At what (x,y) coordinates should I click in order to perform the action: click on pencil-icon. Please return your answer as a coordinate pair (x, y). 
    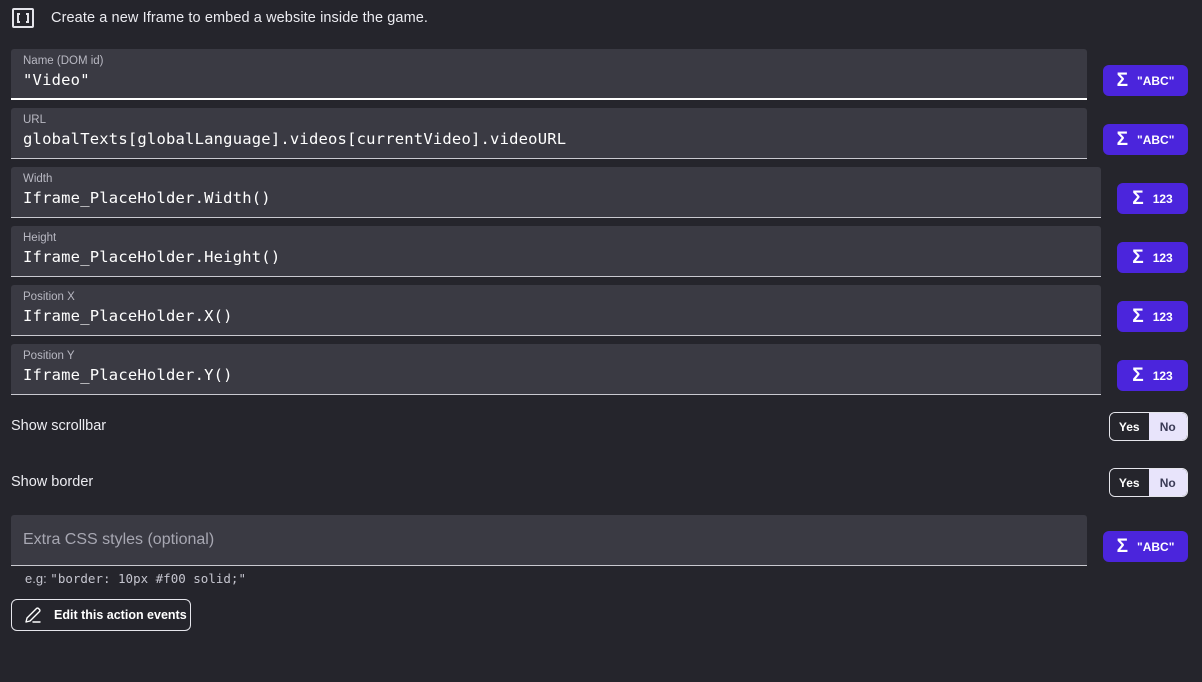
    Looking at the image, I should click on (33, 615).